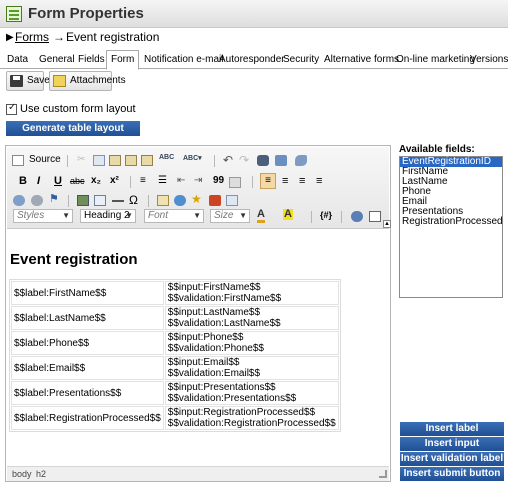  I want to click on tab-form: Form, so click(123, 60).